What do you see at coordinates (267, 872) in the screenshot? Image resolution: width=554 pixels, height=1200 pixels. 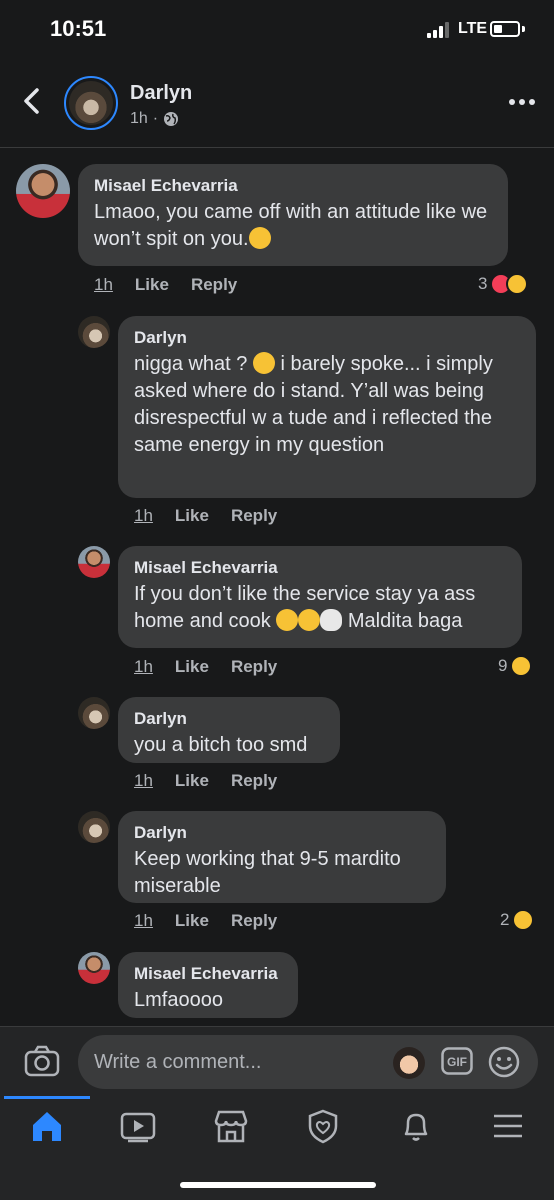 I see `comment-text: Keep working that 9-5 mardito miserable` at bounding box center [267, 872].